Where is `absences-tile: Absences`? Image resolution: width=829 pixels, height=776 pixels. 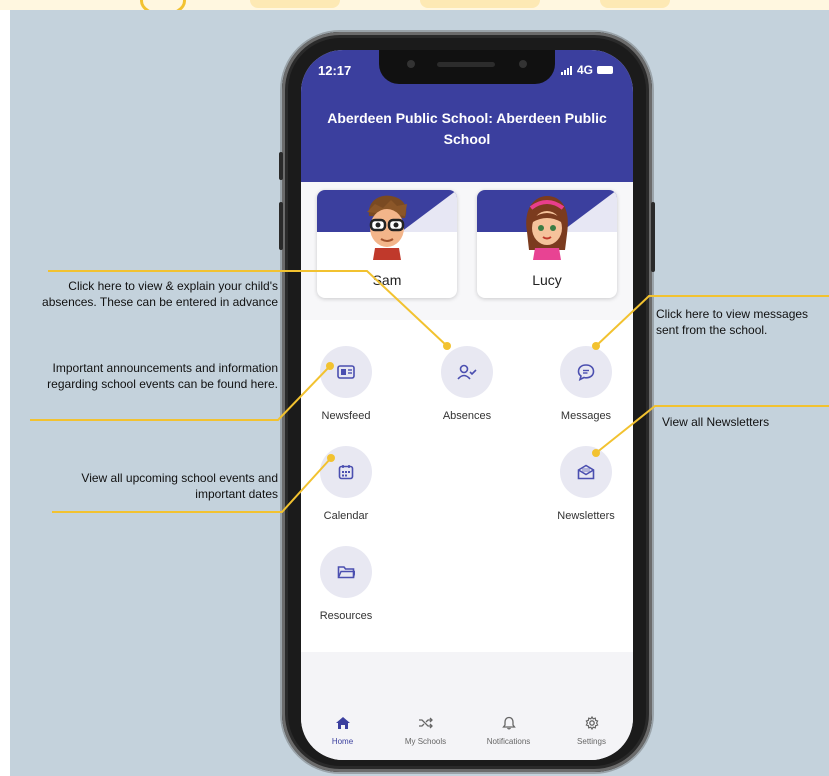 absences-tile: Absences is located at coordinates (467, 384).